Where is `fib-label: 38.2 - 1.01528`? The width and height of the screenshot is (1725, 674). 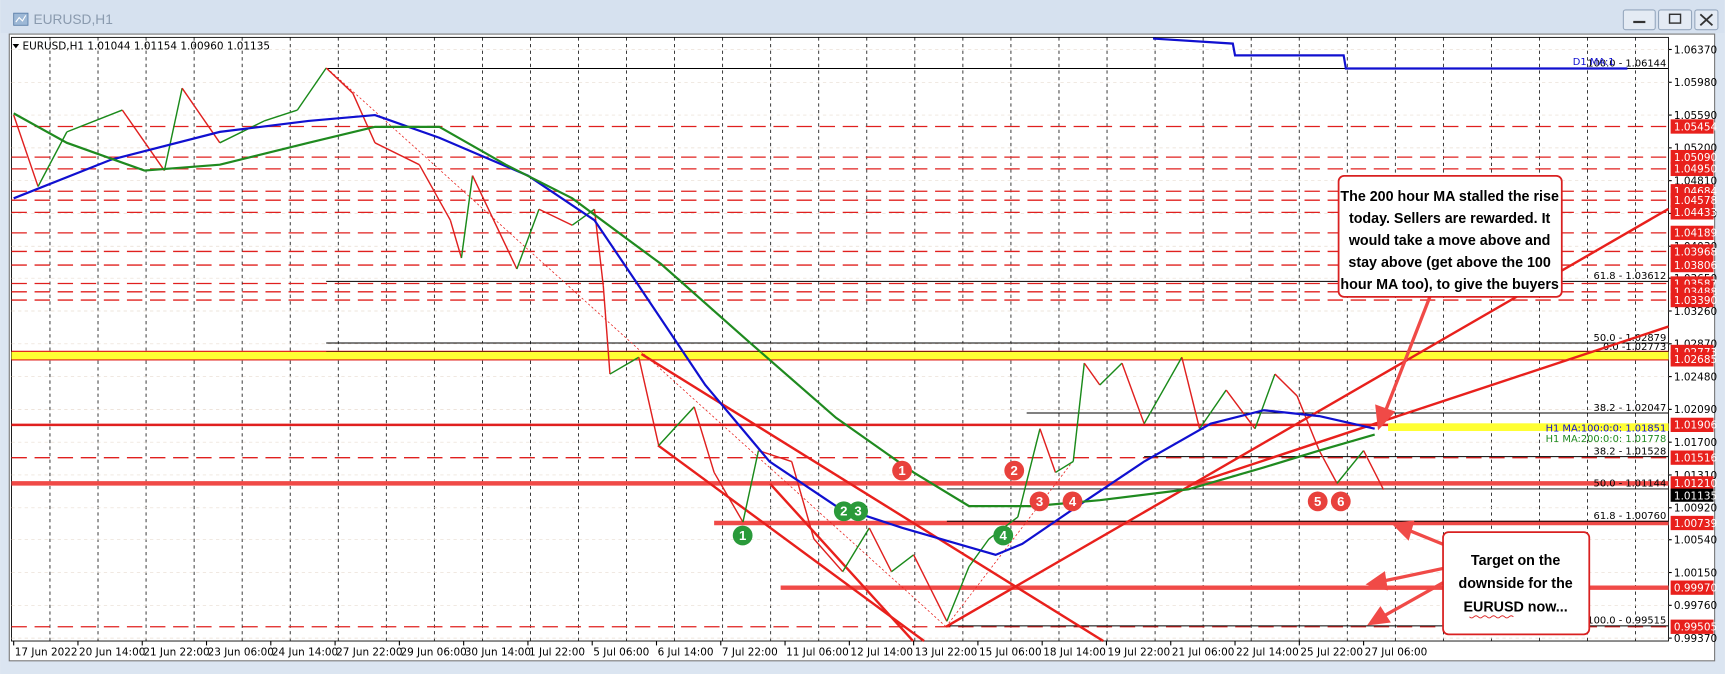
fib-label: 38.2 - 1.01528 is located at coordinates (1630, 451).